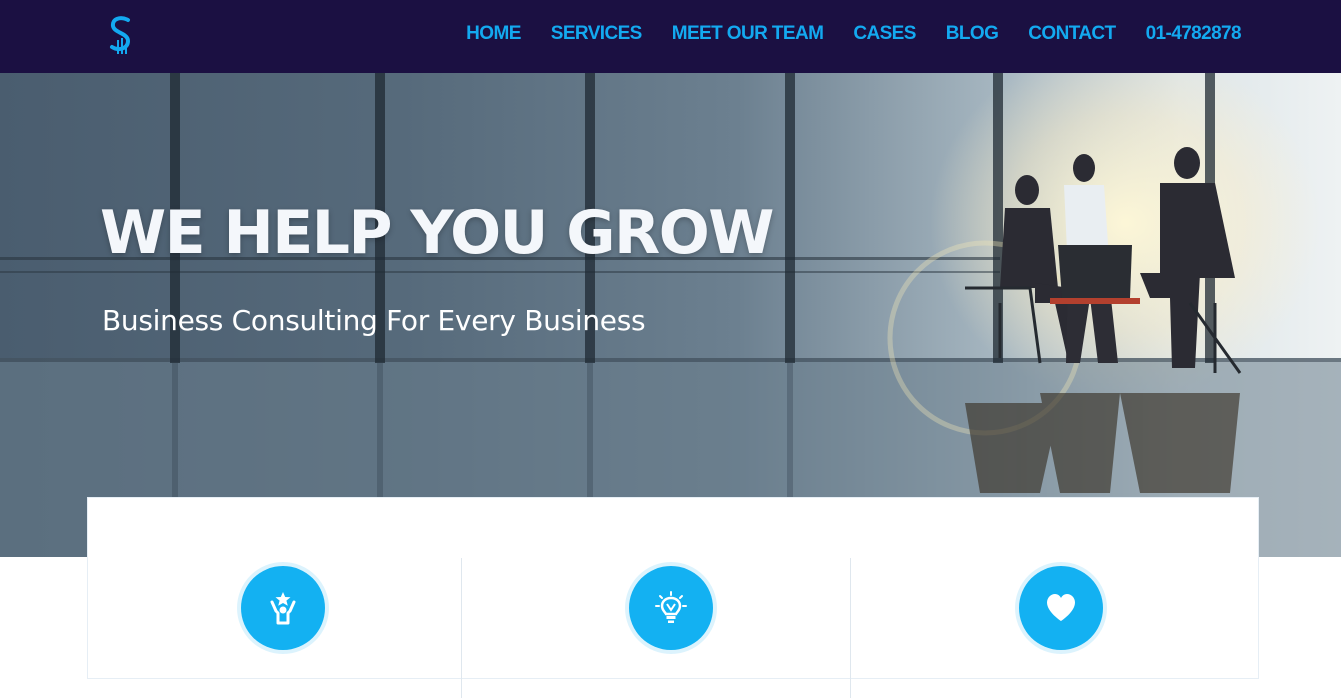 This screenshot has height=698, width=1341. What do you see at coordinates (597, 34) in the screenshot?
I see `nav-services: SERVICES` at bounding box center [597, 34].